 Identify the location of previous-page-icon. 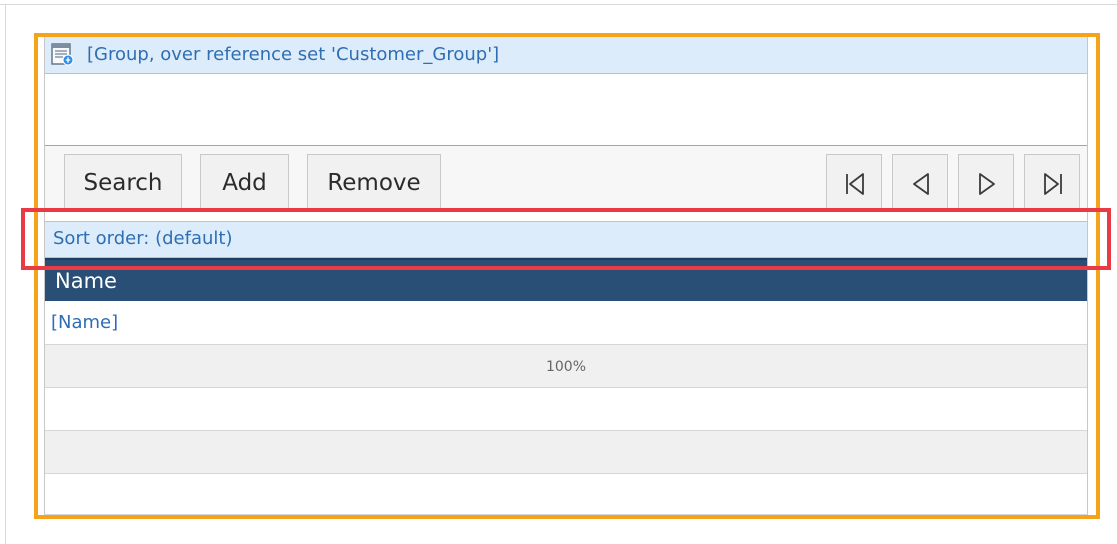
(921, 184).